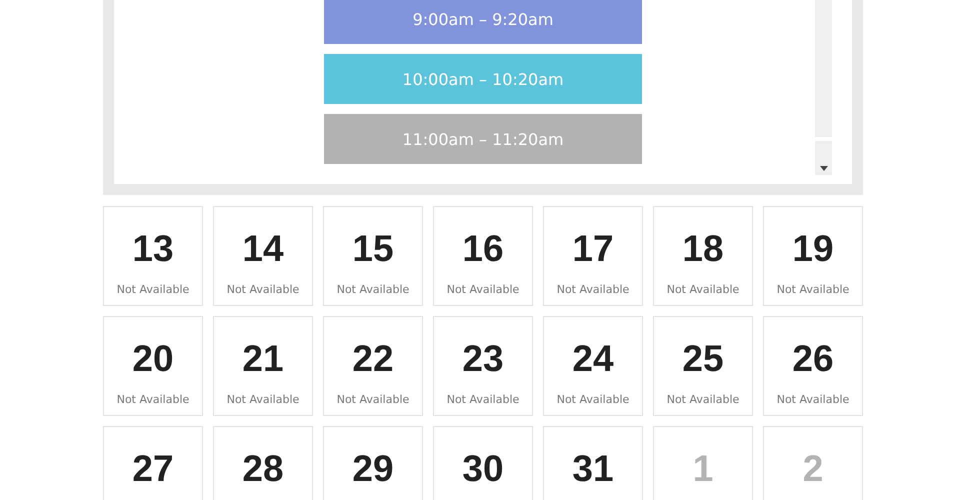 This screenshot has height=500, width=965. Describe the element at coordinates (703, 249) in the screenshot. I see `day-number: 18` at that location.